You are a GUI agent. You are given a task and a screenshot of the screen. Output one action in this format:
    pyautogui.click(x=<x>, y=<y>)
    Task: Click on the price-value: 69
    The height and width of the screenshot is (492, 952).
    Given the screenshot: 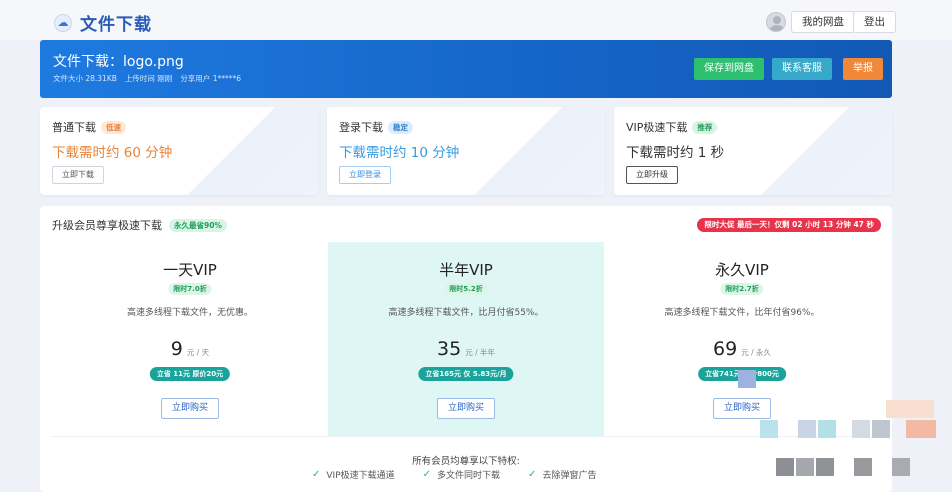 What is the action you would take?
    pyautogui.click(x=725, y=349)
    